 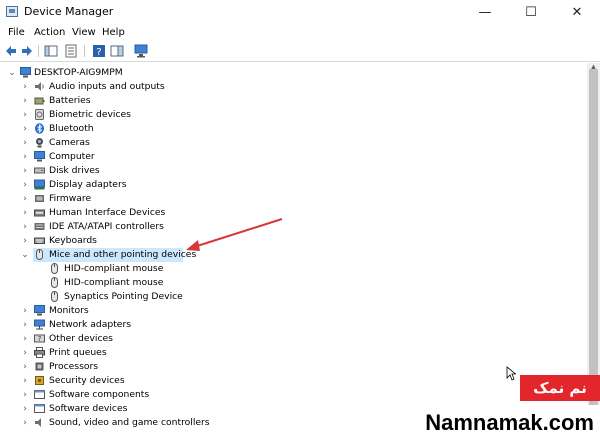 I want to click on tree-item: › Keyboards, so click(x=294, y=241).